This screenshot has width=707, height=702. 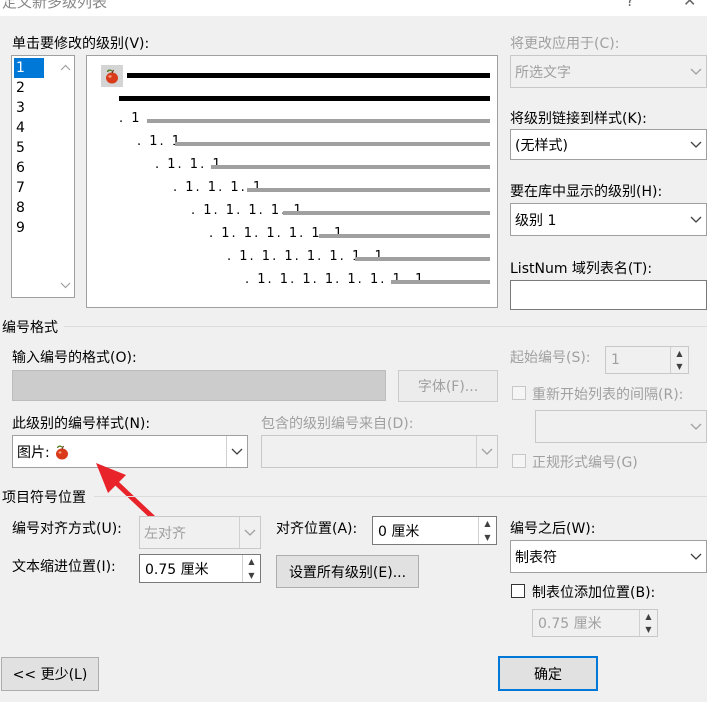 I want to click on add-tab-stop-value: 0.75 厘米, so click(x=570, y=624).